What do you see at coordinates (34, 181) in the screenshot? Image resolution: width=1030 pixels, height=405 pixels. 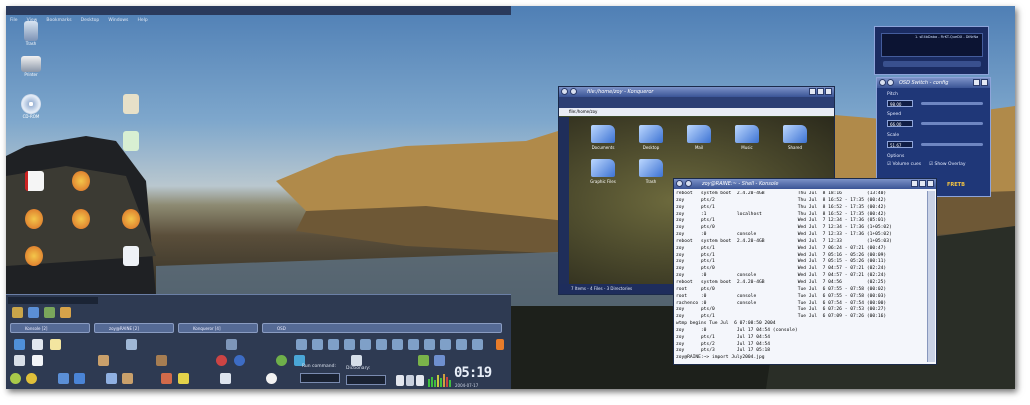 I see `pdf-file-icon` at bounding box center [34, 181].